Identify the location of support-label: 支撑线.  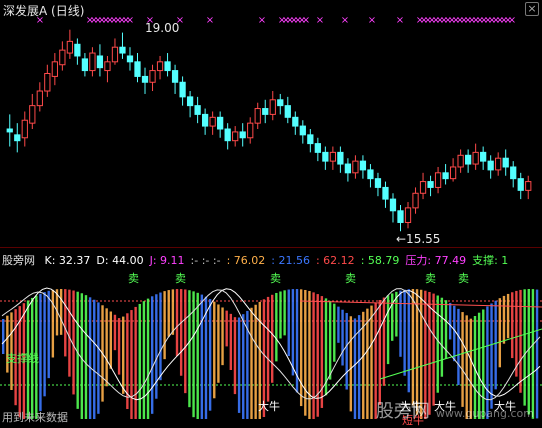
(22, 358).